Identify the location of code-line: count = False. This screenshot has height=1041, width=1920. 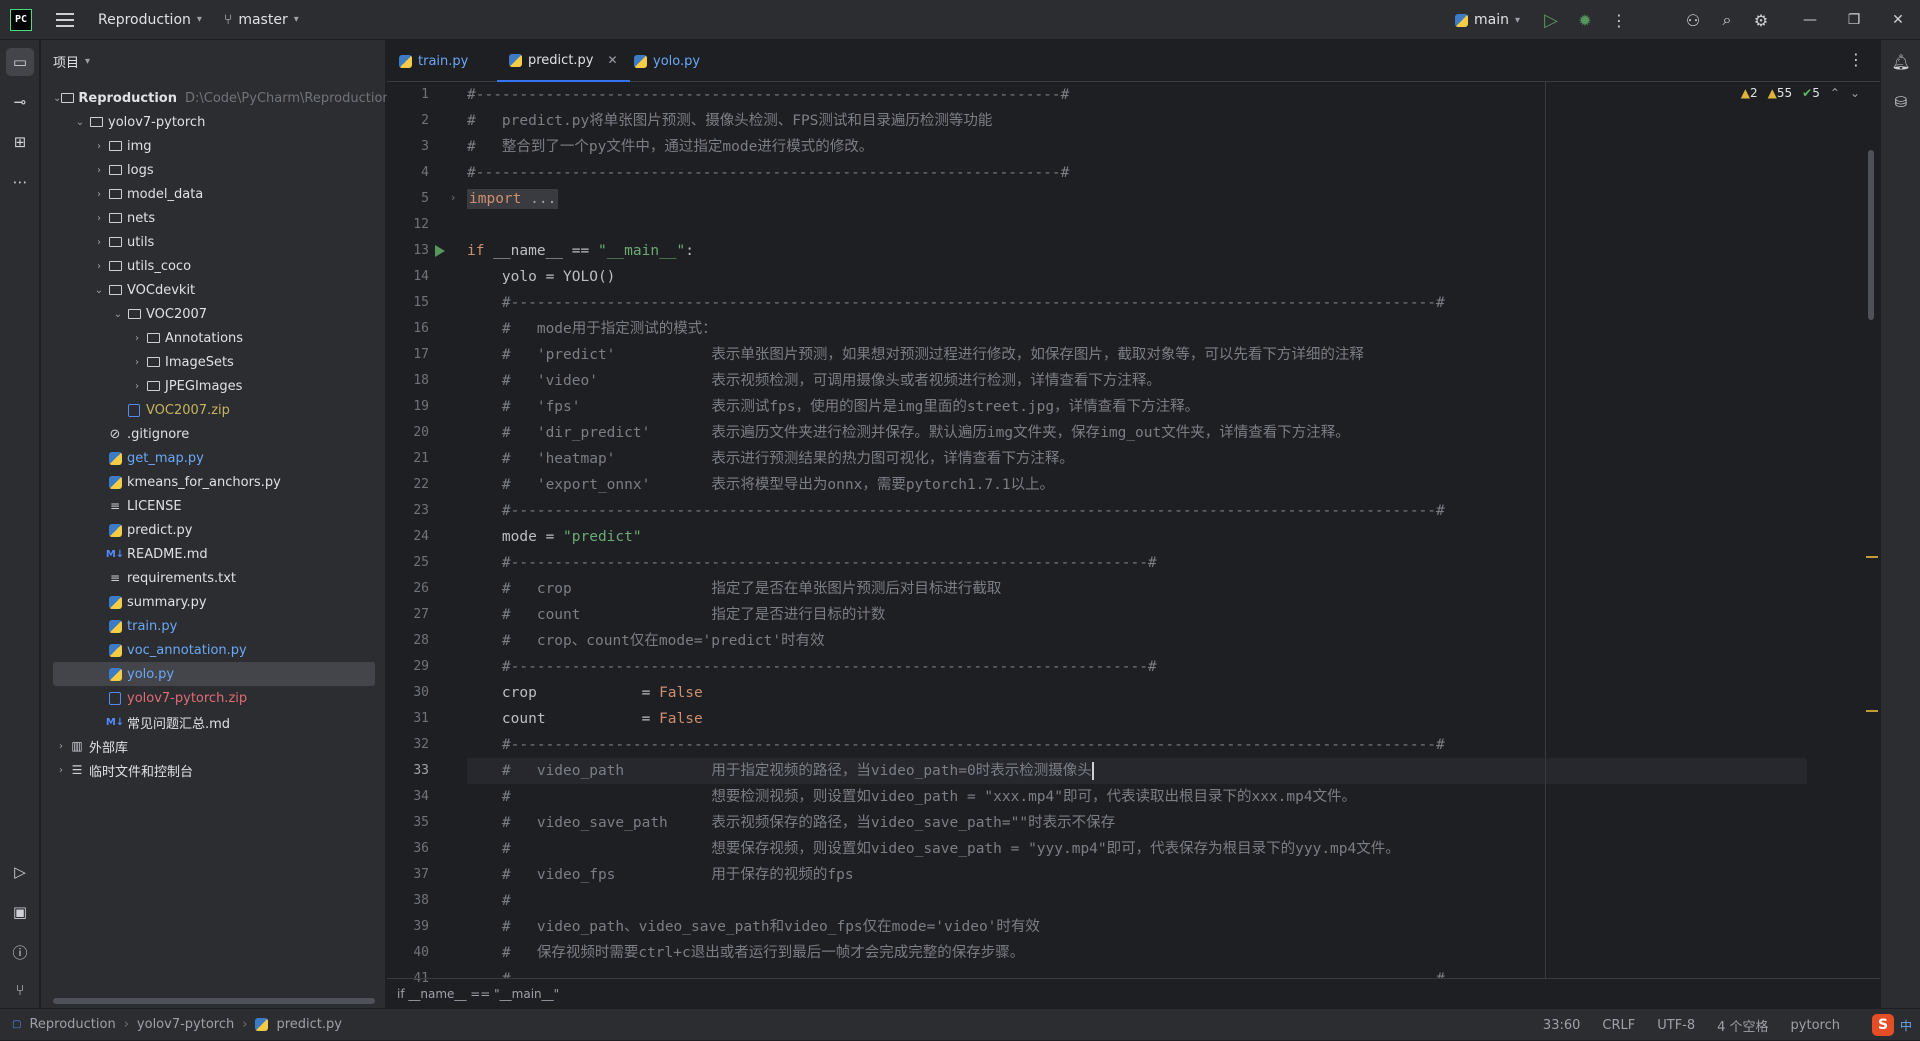
(585, 719).